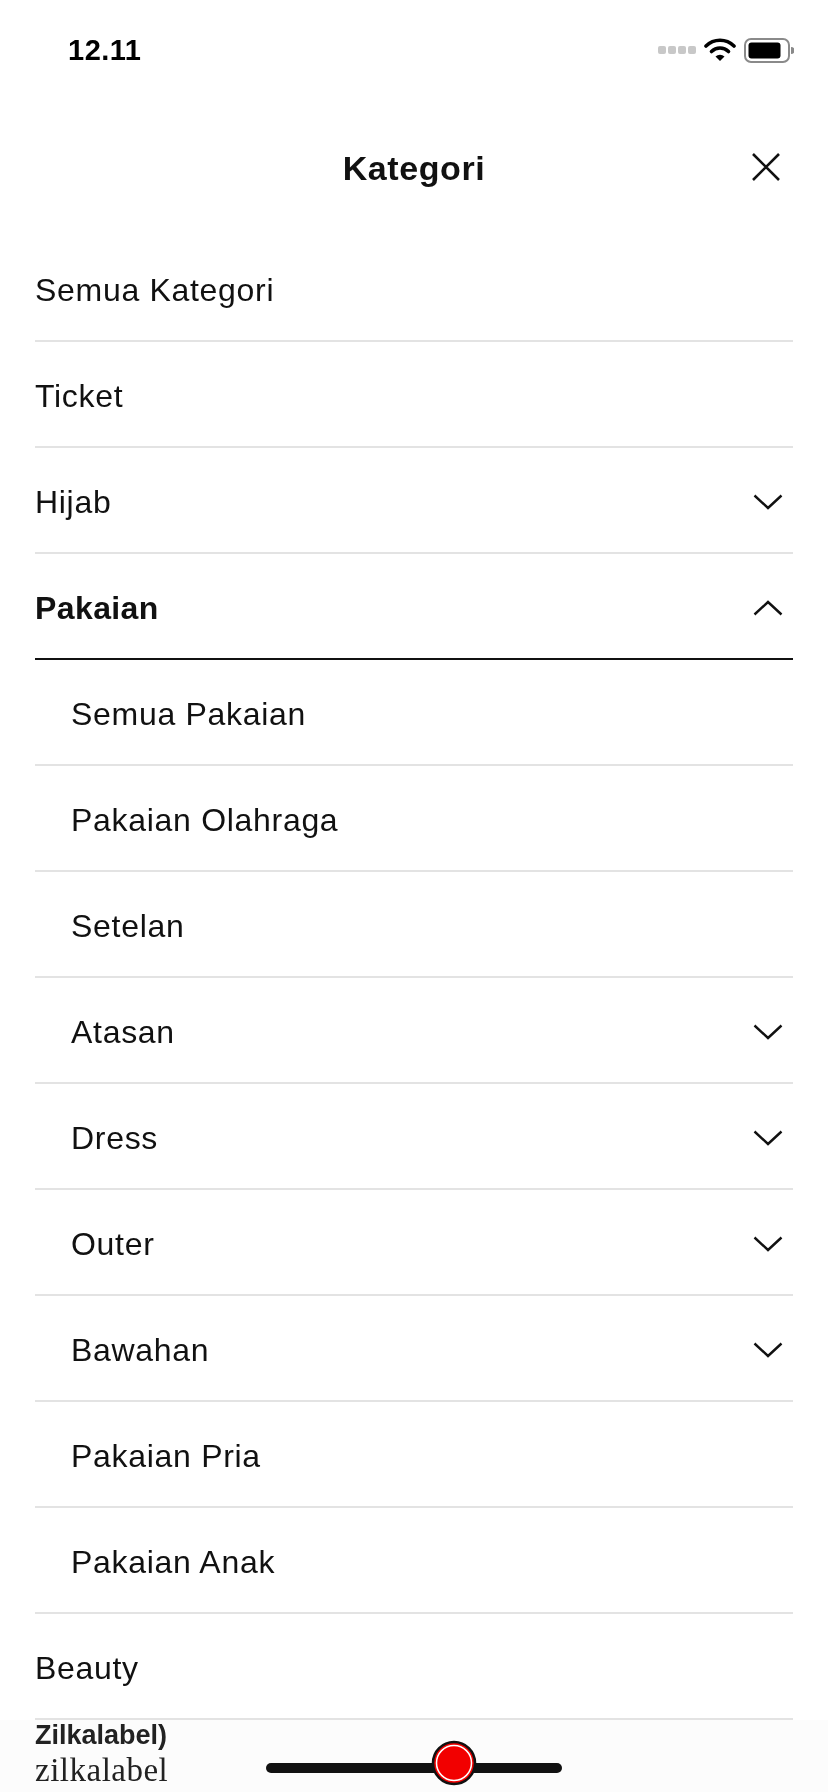 Image resolution: width=828 pixels, height=1792 pixels. Describe the element at coordinates (105, 50) in the screenshot. I see `status-time: 12.11` at that location.